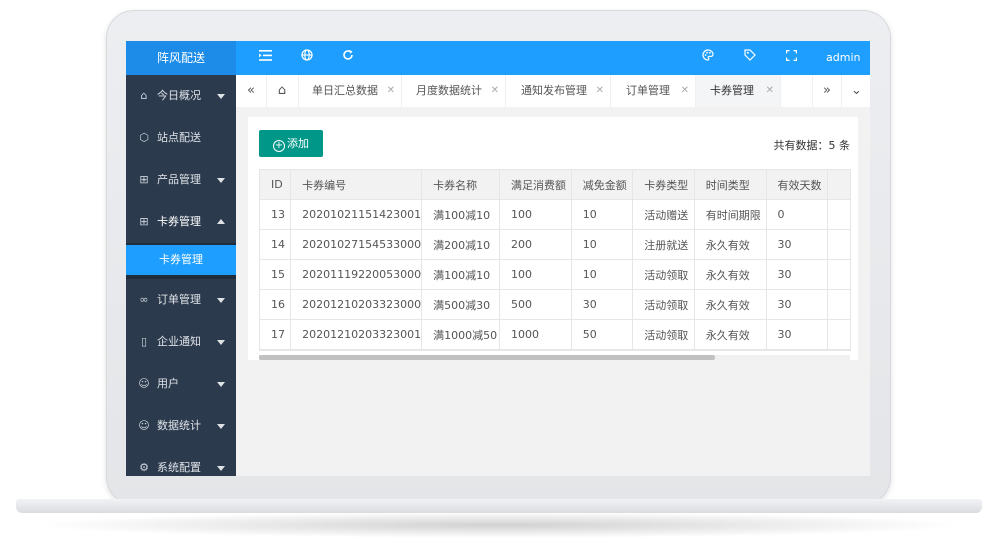  I want to click on col-header-name: 卡券名称, so click(460, 185).